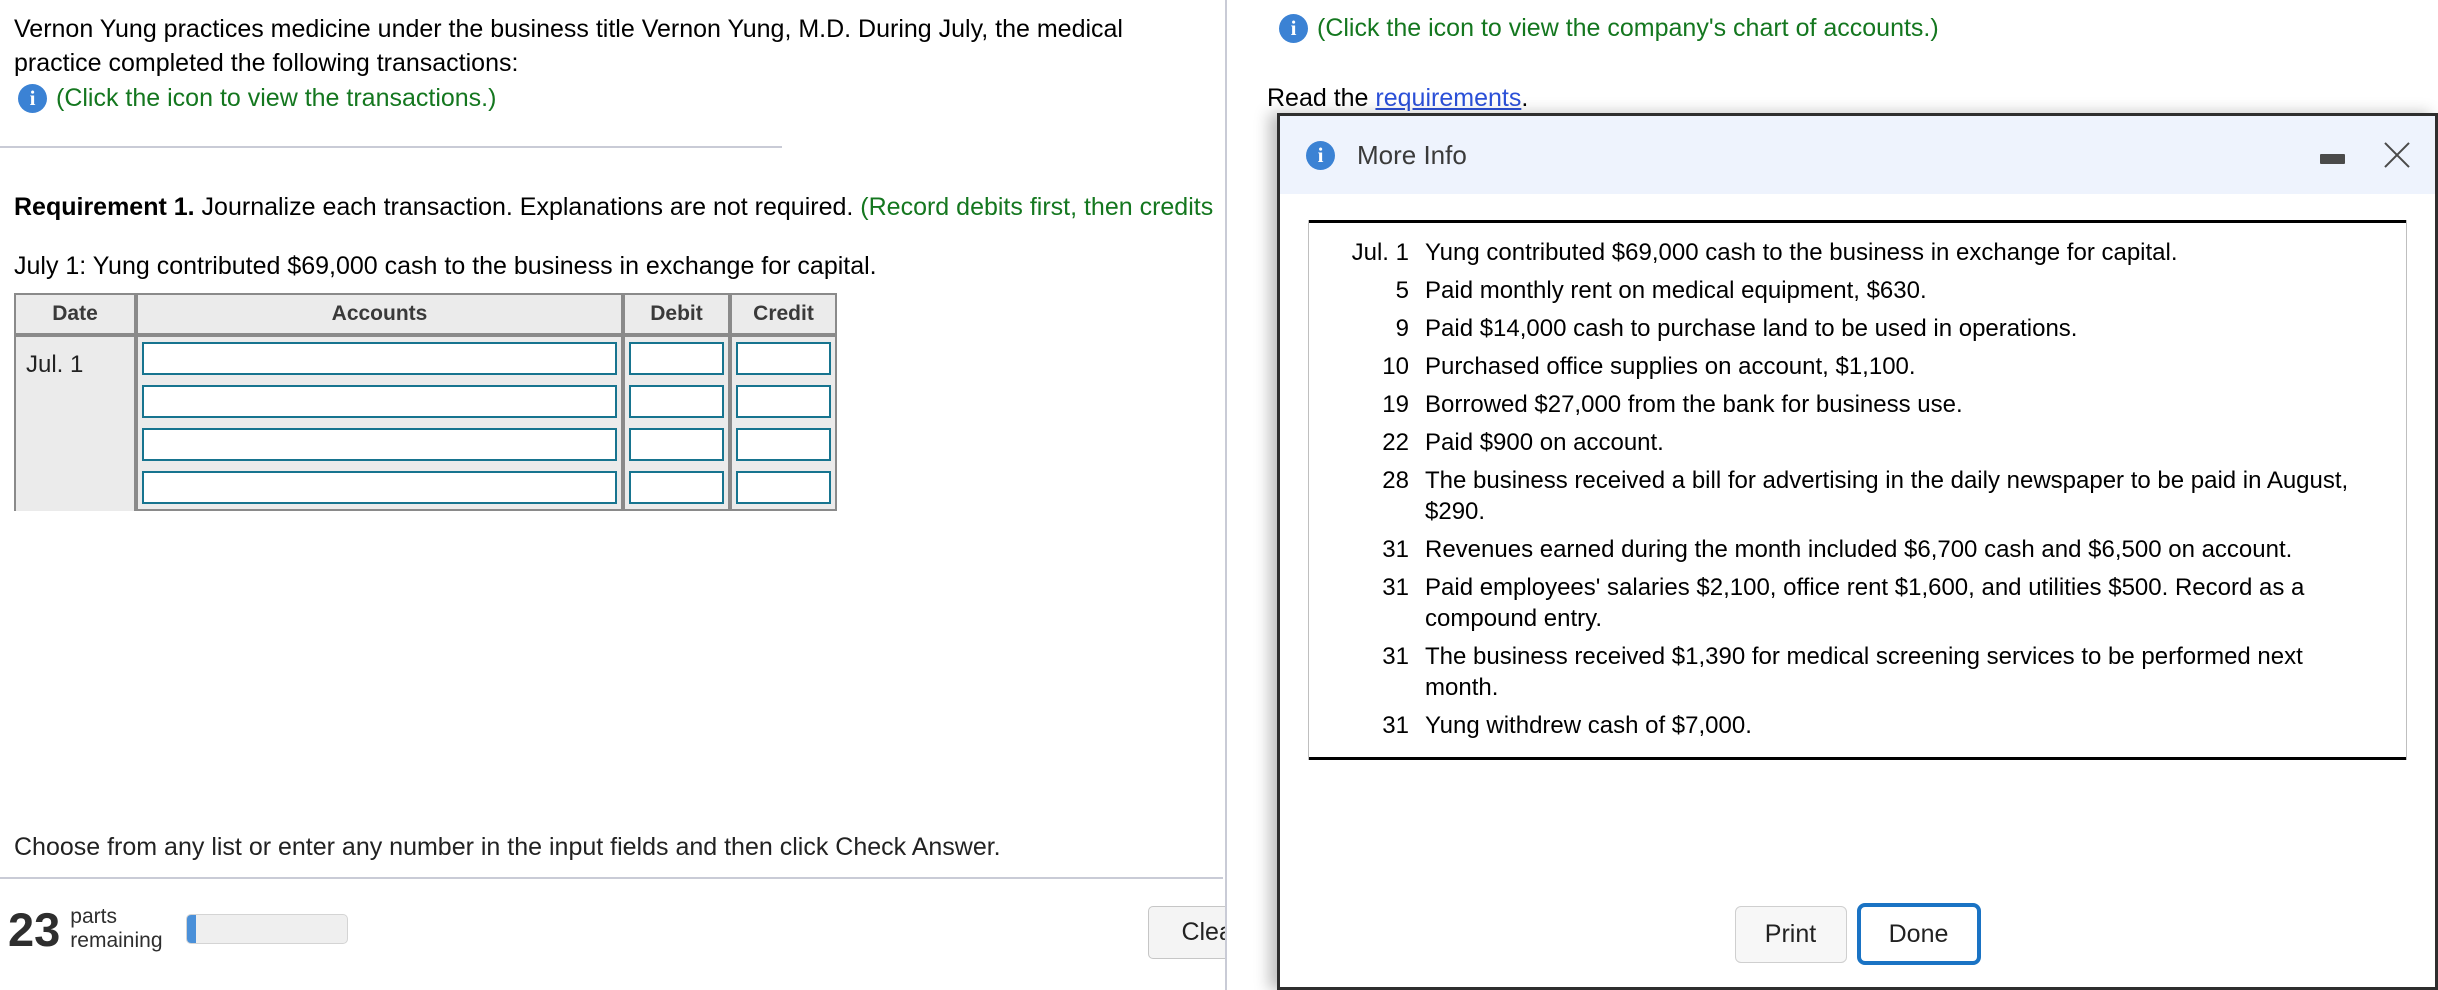  I want to click on transaction-date: 10, so click(1395, 366).